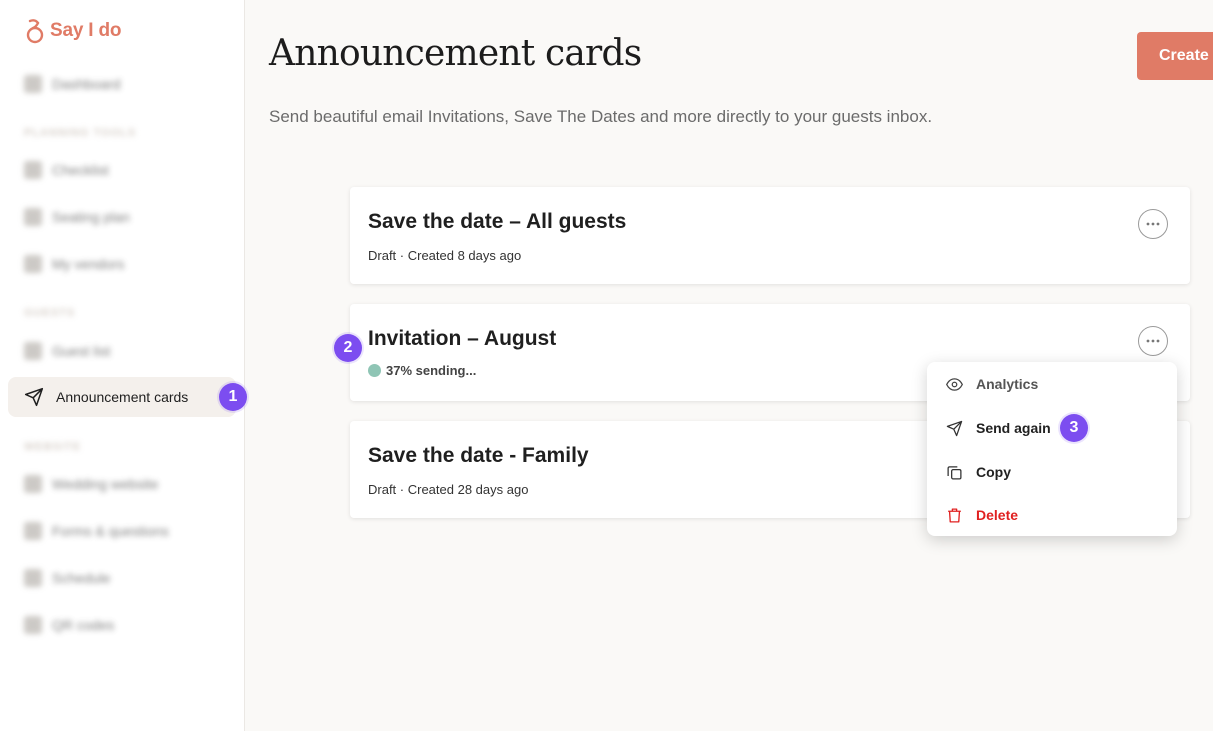 This screenshot has width=1213, height=731. Describe the element at coordinates (497, 221) in the screenshot. I see `card-title: Save the date – All guests` at that location.